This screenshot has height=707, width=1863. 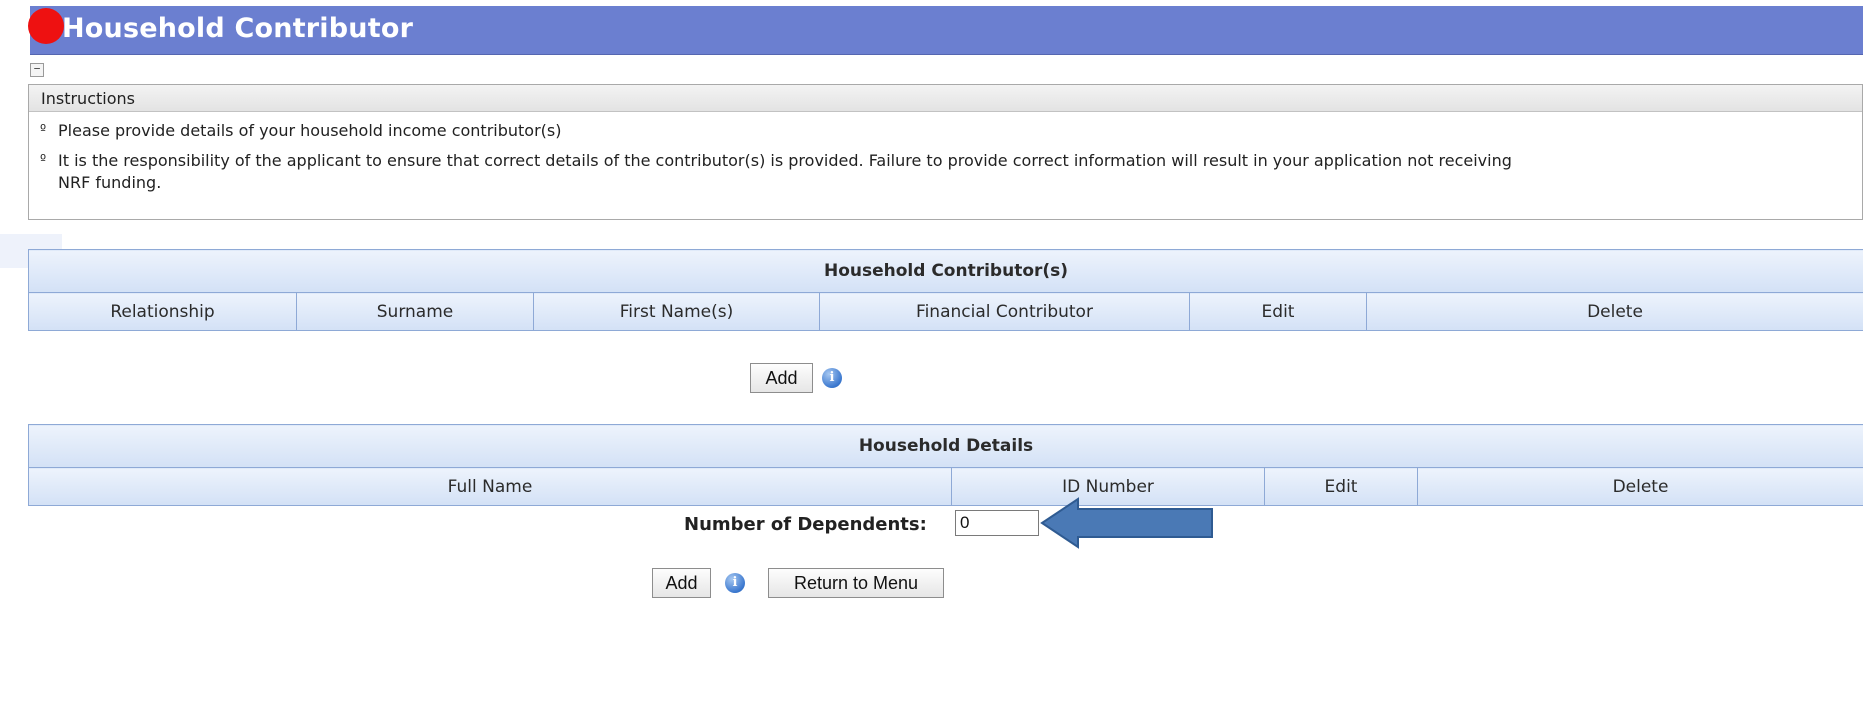 I want to click on add-household-button: Add, so click(x=681, y=583).